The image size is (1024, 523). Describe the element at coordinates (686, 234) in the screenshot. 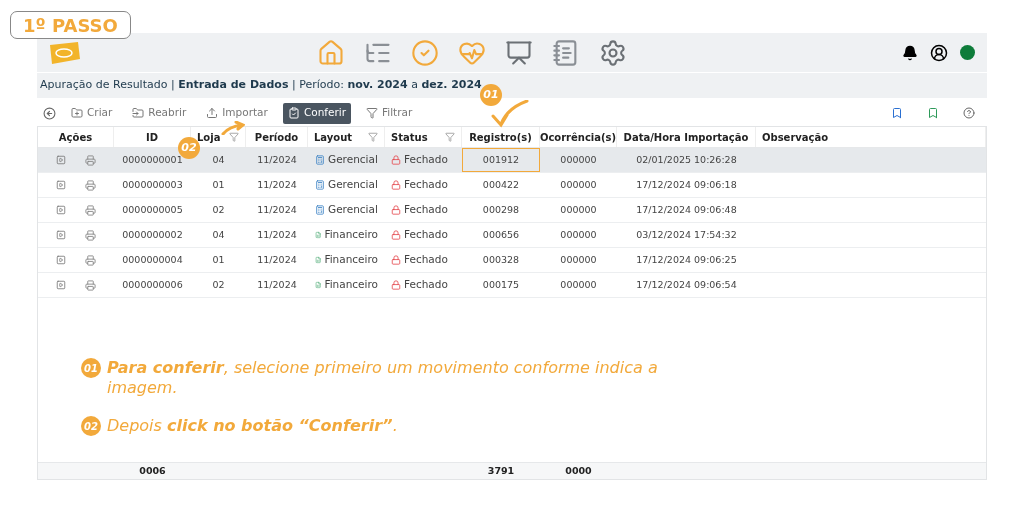

I see `table-cell-text: 03/12/2024 17:54:32` at that location.